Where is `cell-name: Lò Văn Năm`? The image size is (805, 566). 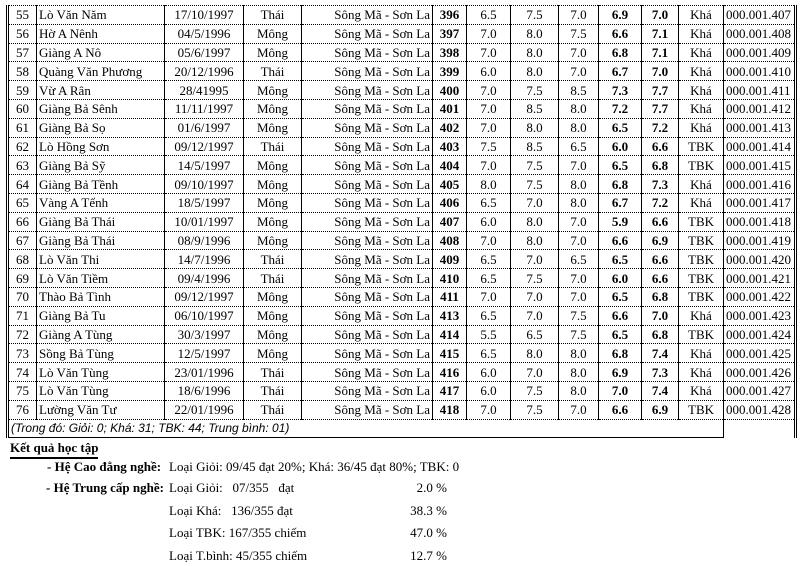 cell-name: Lò Văn Năm is located at coordinates (100, 15).